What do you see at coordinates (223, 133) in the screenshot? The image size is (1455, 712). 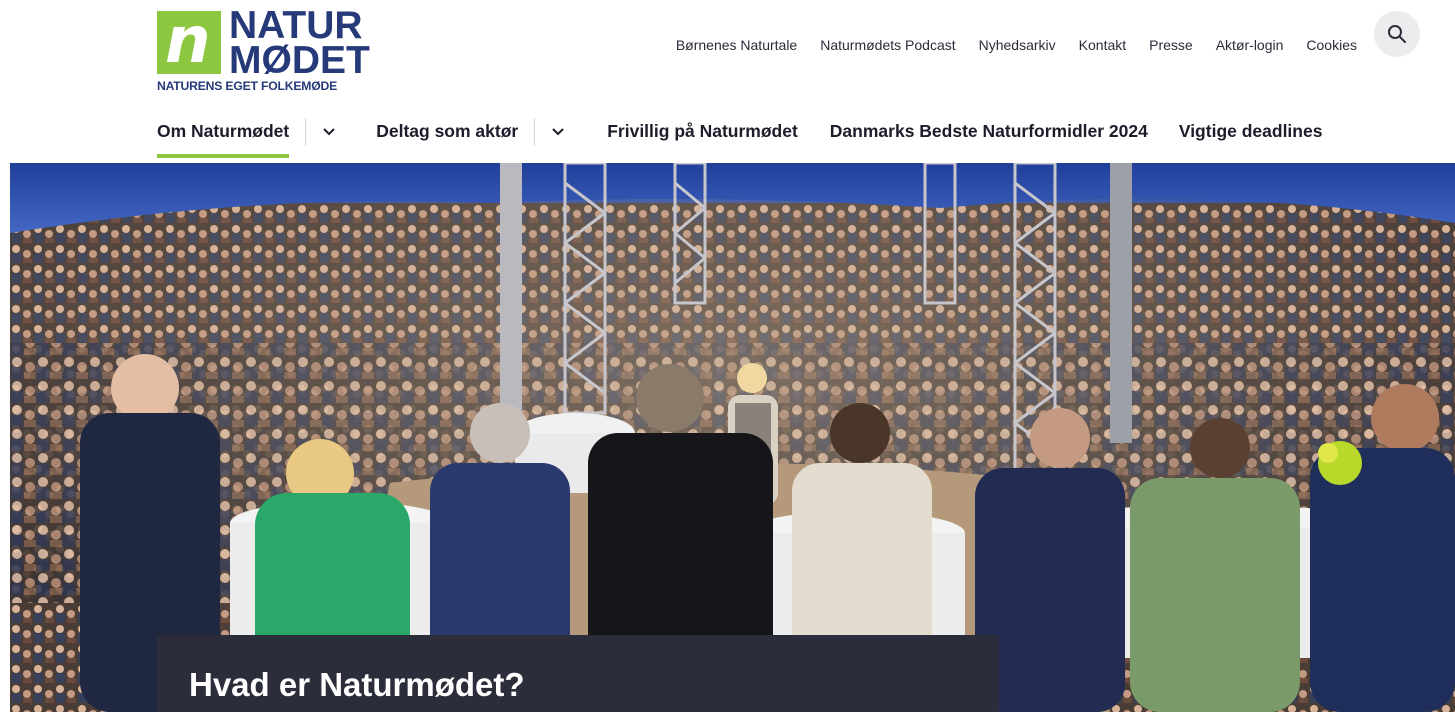 I see `nav-item-om-naturmodet: Om Naturmødet` at bounding box center [223, 133].